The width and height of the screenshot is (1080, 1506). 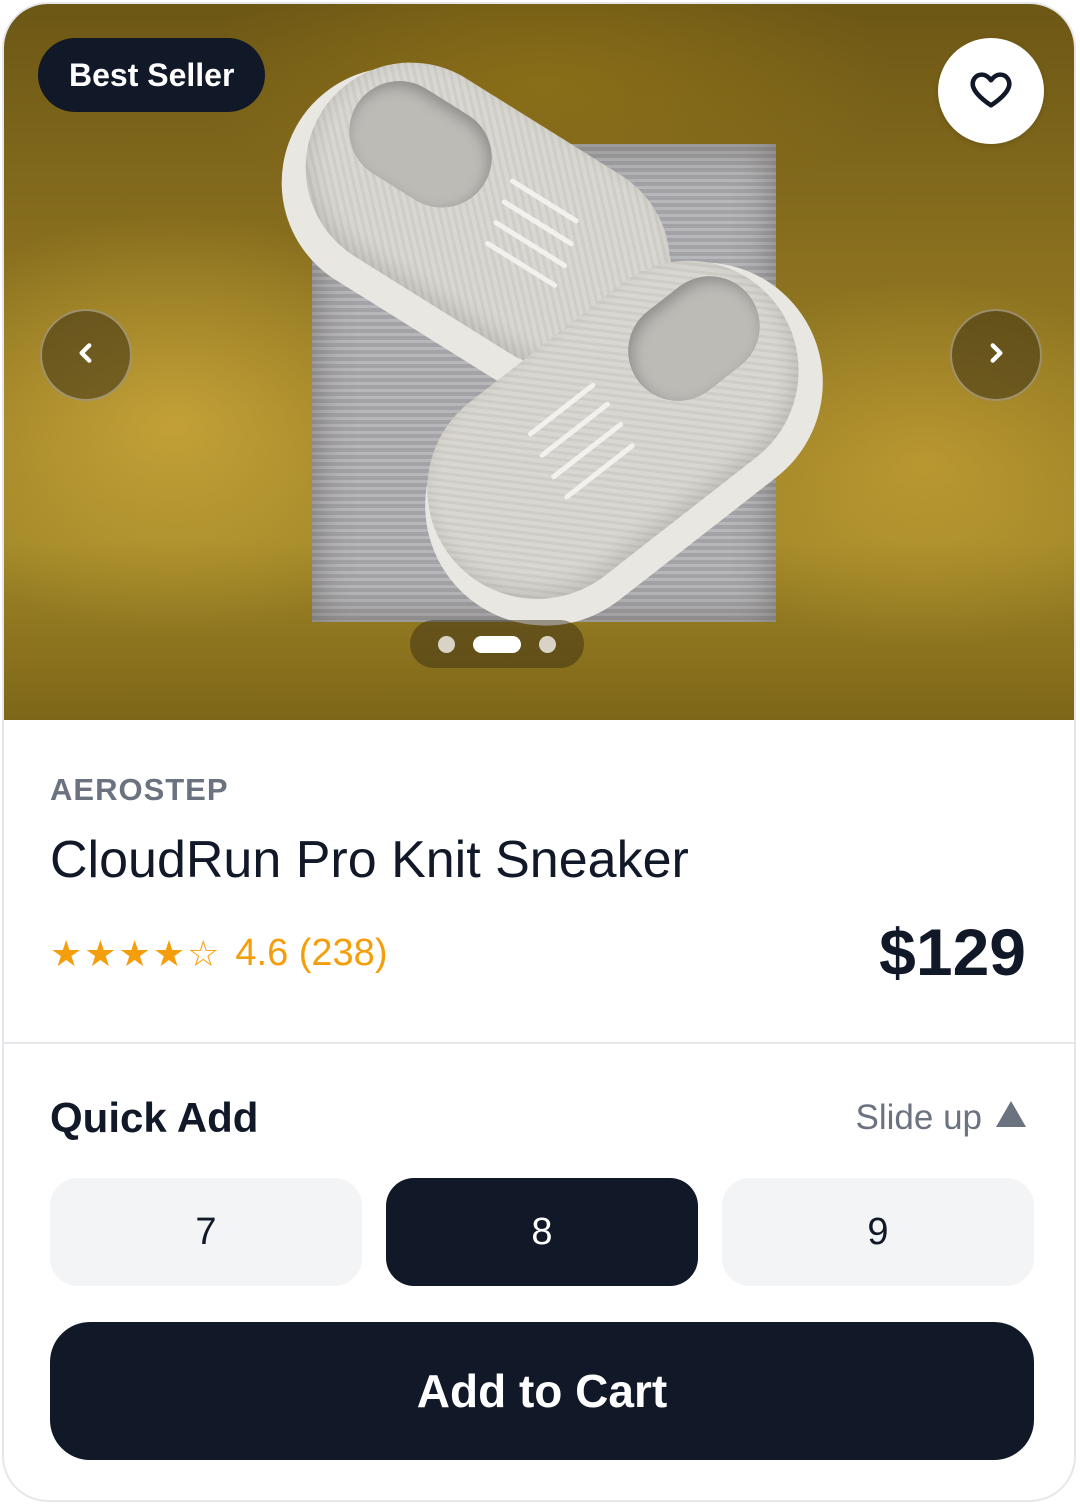 What do you see at coordinates (136, 953) in the screenshot?
I see `rating-stars-icon: ★★★★☆` at bounding box center [136, 953].